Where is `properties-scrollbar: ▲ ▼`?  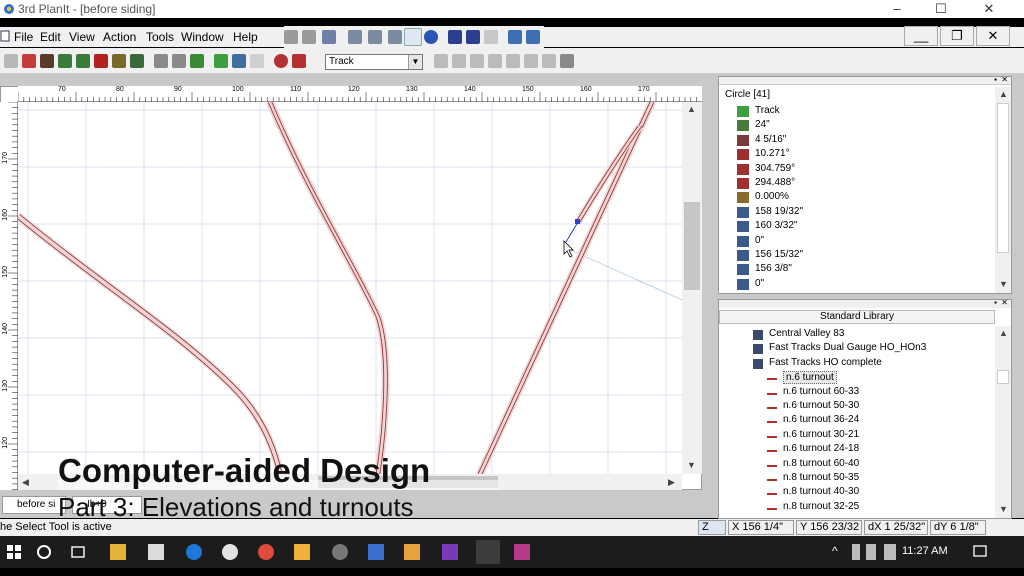 properties-scrollbar: ▲ ▼ is located at coordinates (1003, 190).